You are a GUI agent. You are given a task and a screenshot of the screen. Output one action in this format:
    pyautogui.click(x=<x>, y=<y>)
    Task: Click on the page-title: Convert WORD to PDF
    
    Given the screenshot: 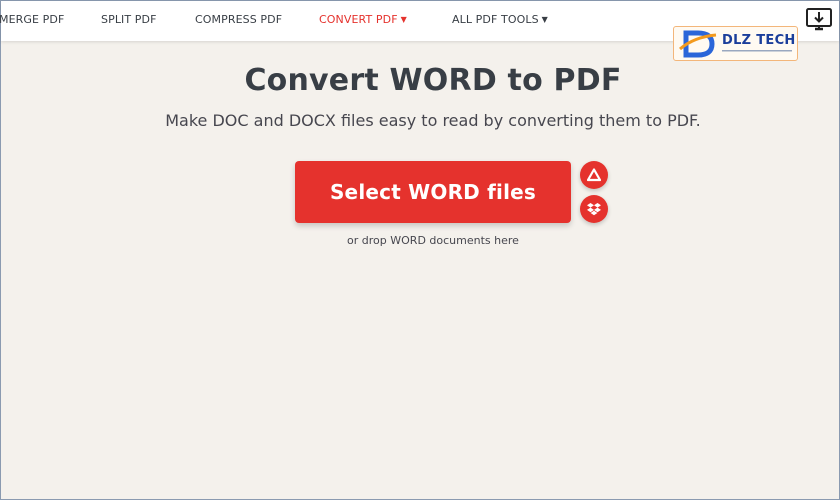 What is the action you would take?
    pyautogui.click(x=433, y=80)
    